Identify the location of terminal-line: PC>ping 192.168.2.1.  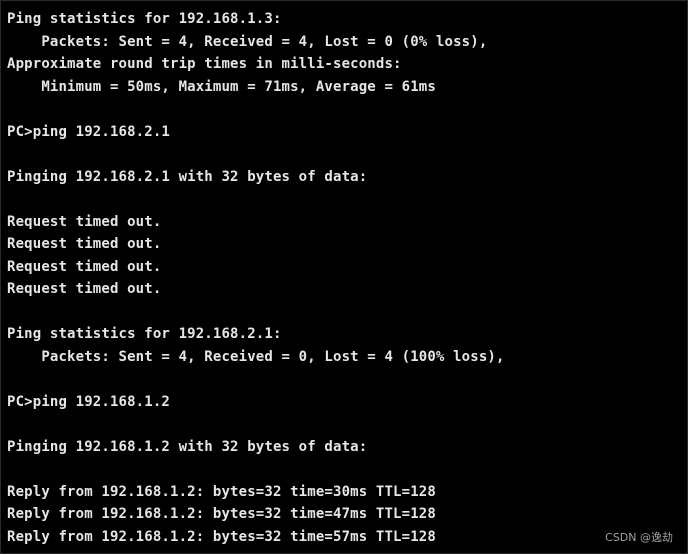
(88, 131).